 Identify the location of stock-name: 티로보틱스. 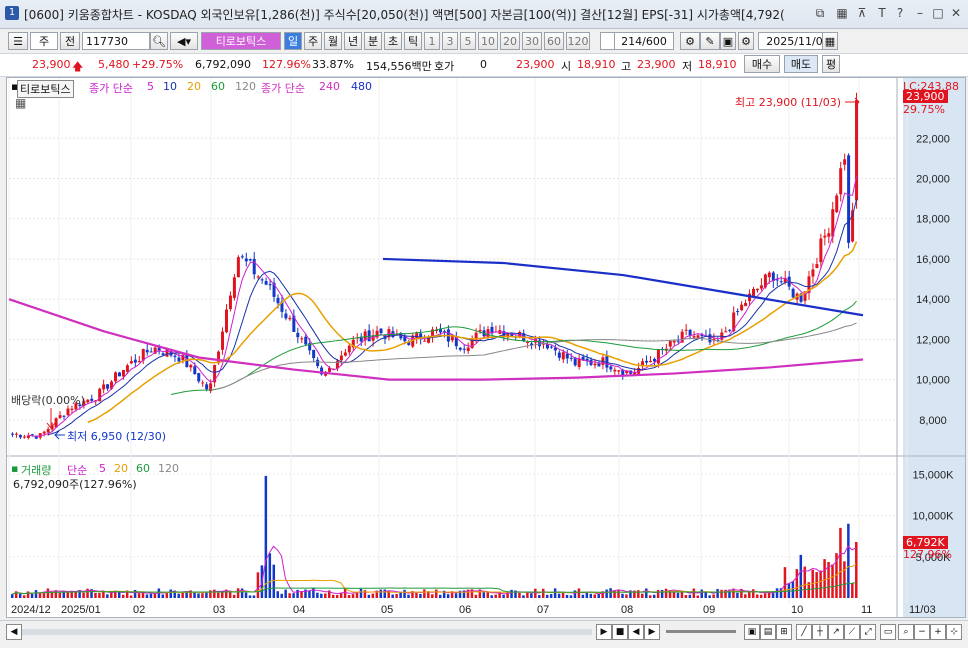
(241, 41).